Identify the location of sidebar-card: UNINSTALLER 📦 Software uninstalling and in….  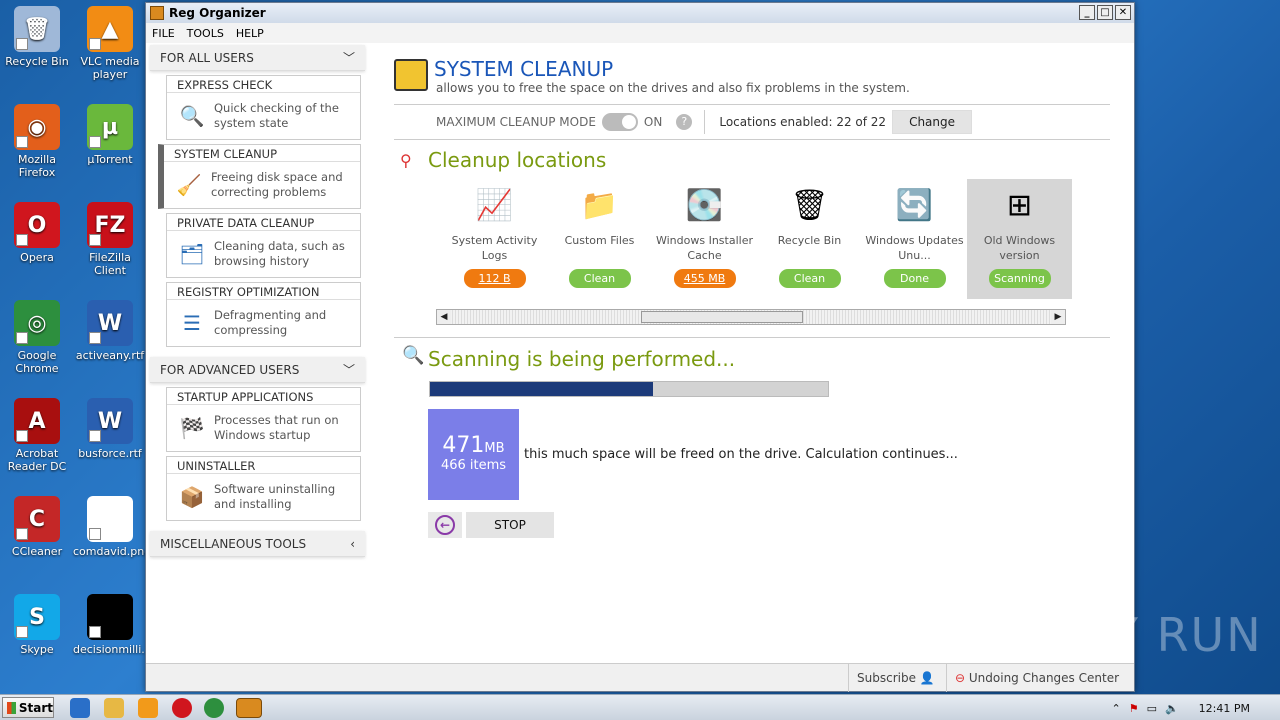
(263, 488).